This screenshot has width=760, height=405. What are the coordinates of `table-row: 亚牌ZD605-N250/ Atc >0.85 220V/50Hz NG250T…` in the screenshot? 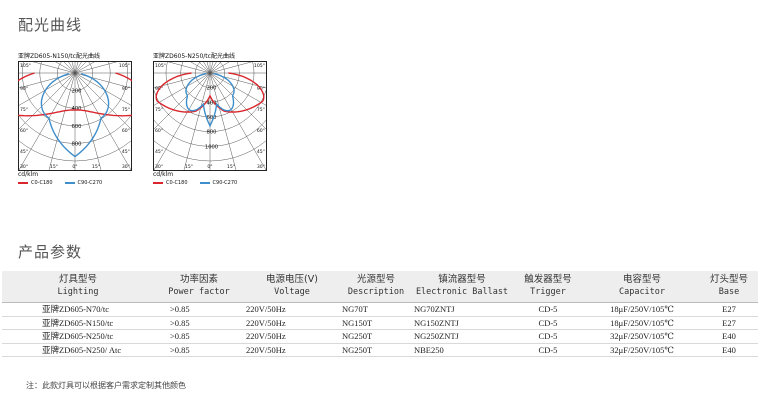 It's located at (380, 350).